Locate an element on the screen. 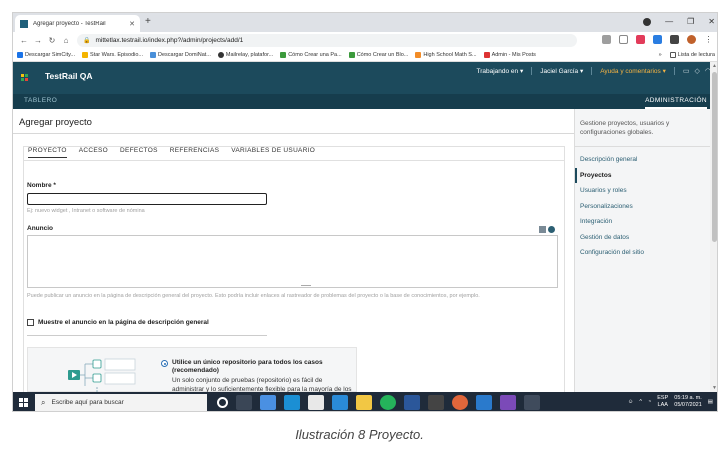 The height and width of the screenshot is (455, 719). edge-icon is located at coordinates (292, 402).